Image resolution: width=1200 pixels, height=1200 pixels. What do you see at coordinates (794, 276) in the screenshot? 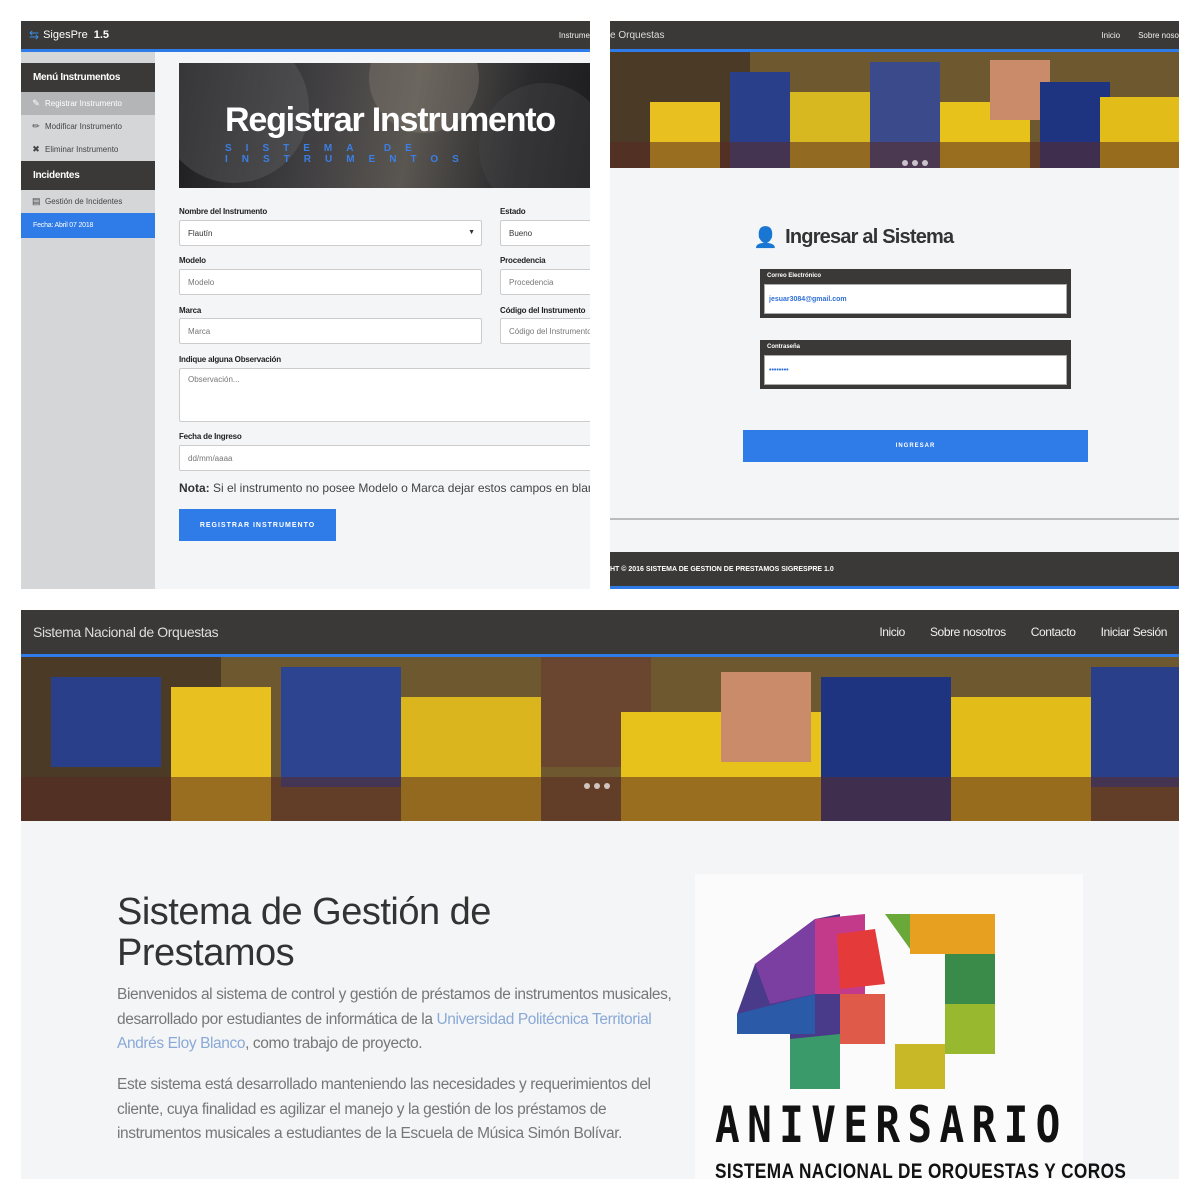
I see `email-label: Correo Electrónico` at bounding box center [794, 276].